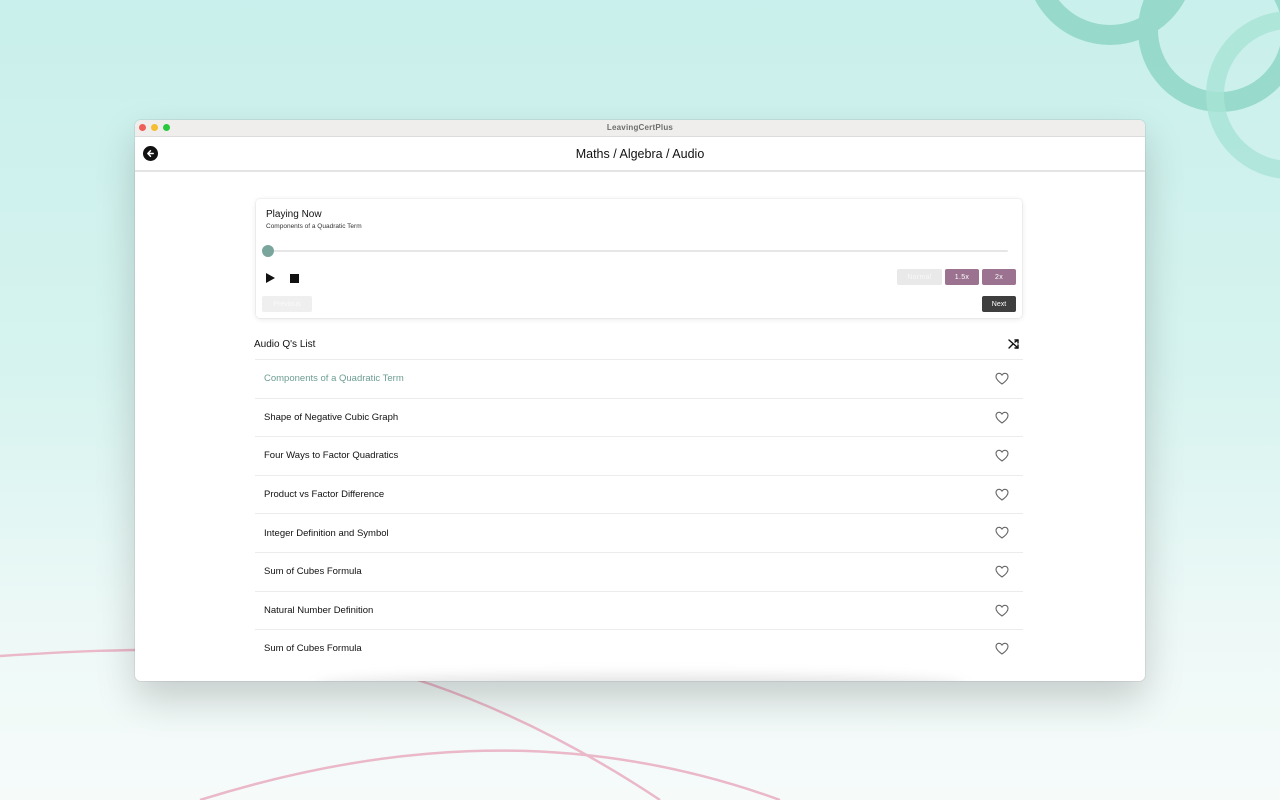  Describe the element at coordinates (326, 533) in the screenshot. I see `list-item-label: Integer Definition and Symbol` at that location.